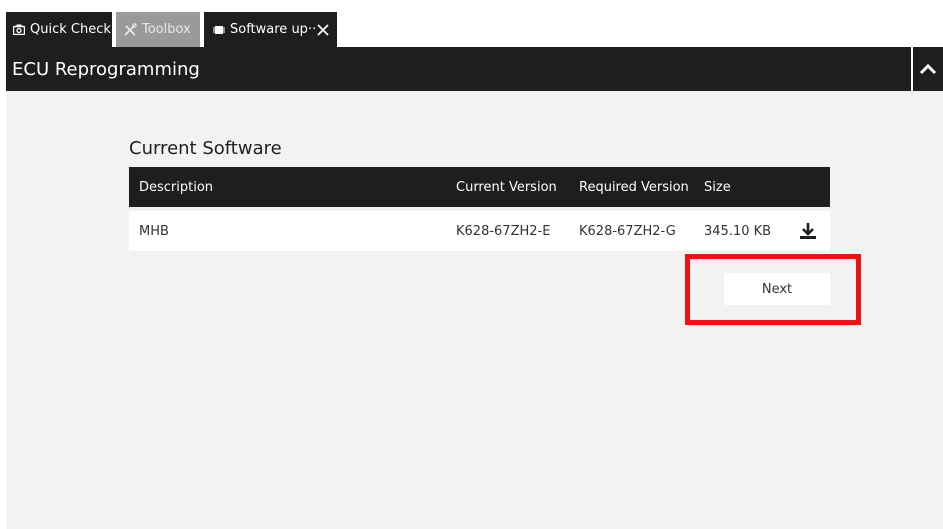  Describe the element at coordinates (773, 289) in the screenshot. I see `highlight-box` at that location.